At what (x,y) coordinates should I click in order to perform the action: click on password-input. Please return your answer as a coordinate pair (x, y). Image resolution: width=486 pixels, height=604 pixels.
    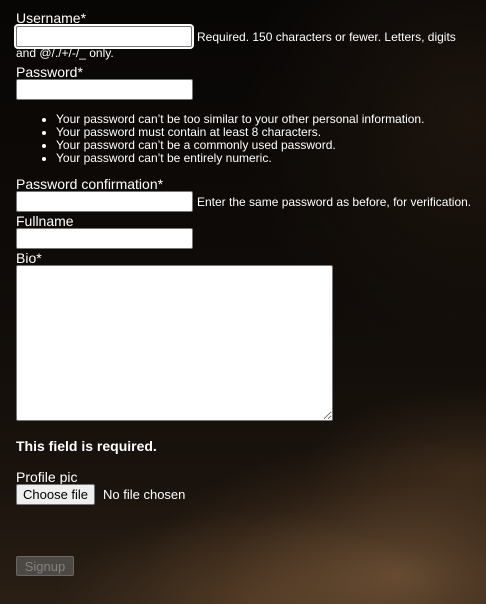
    Looking at the image, I should click on (104, 89).